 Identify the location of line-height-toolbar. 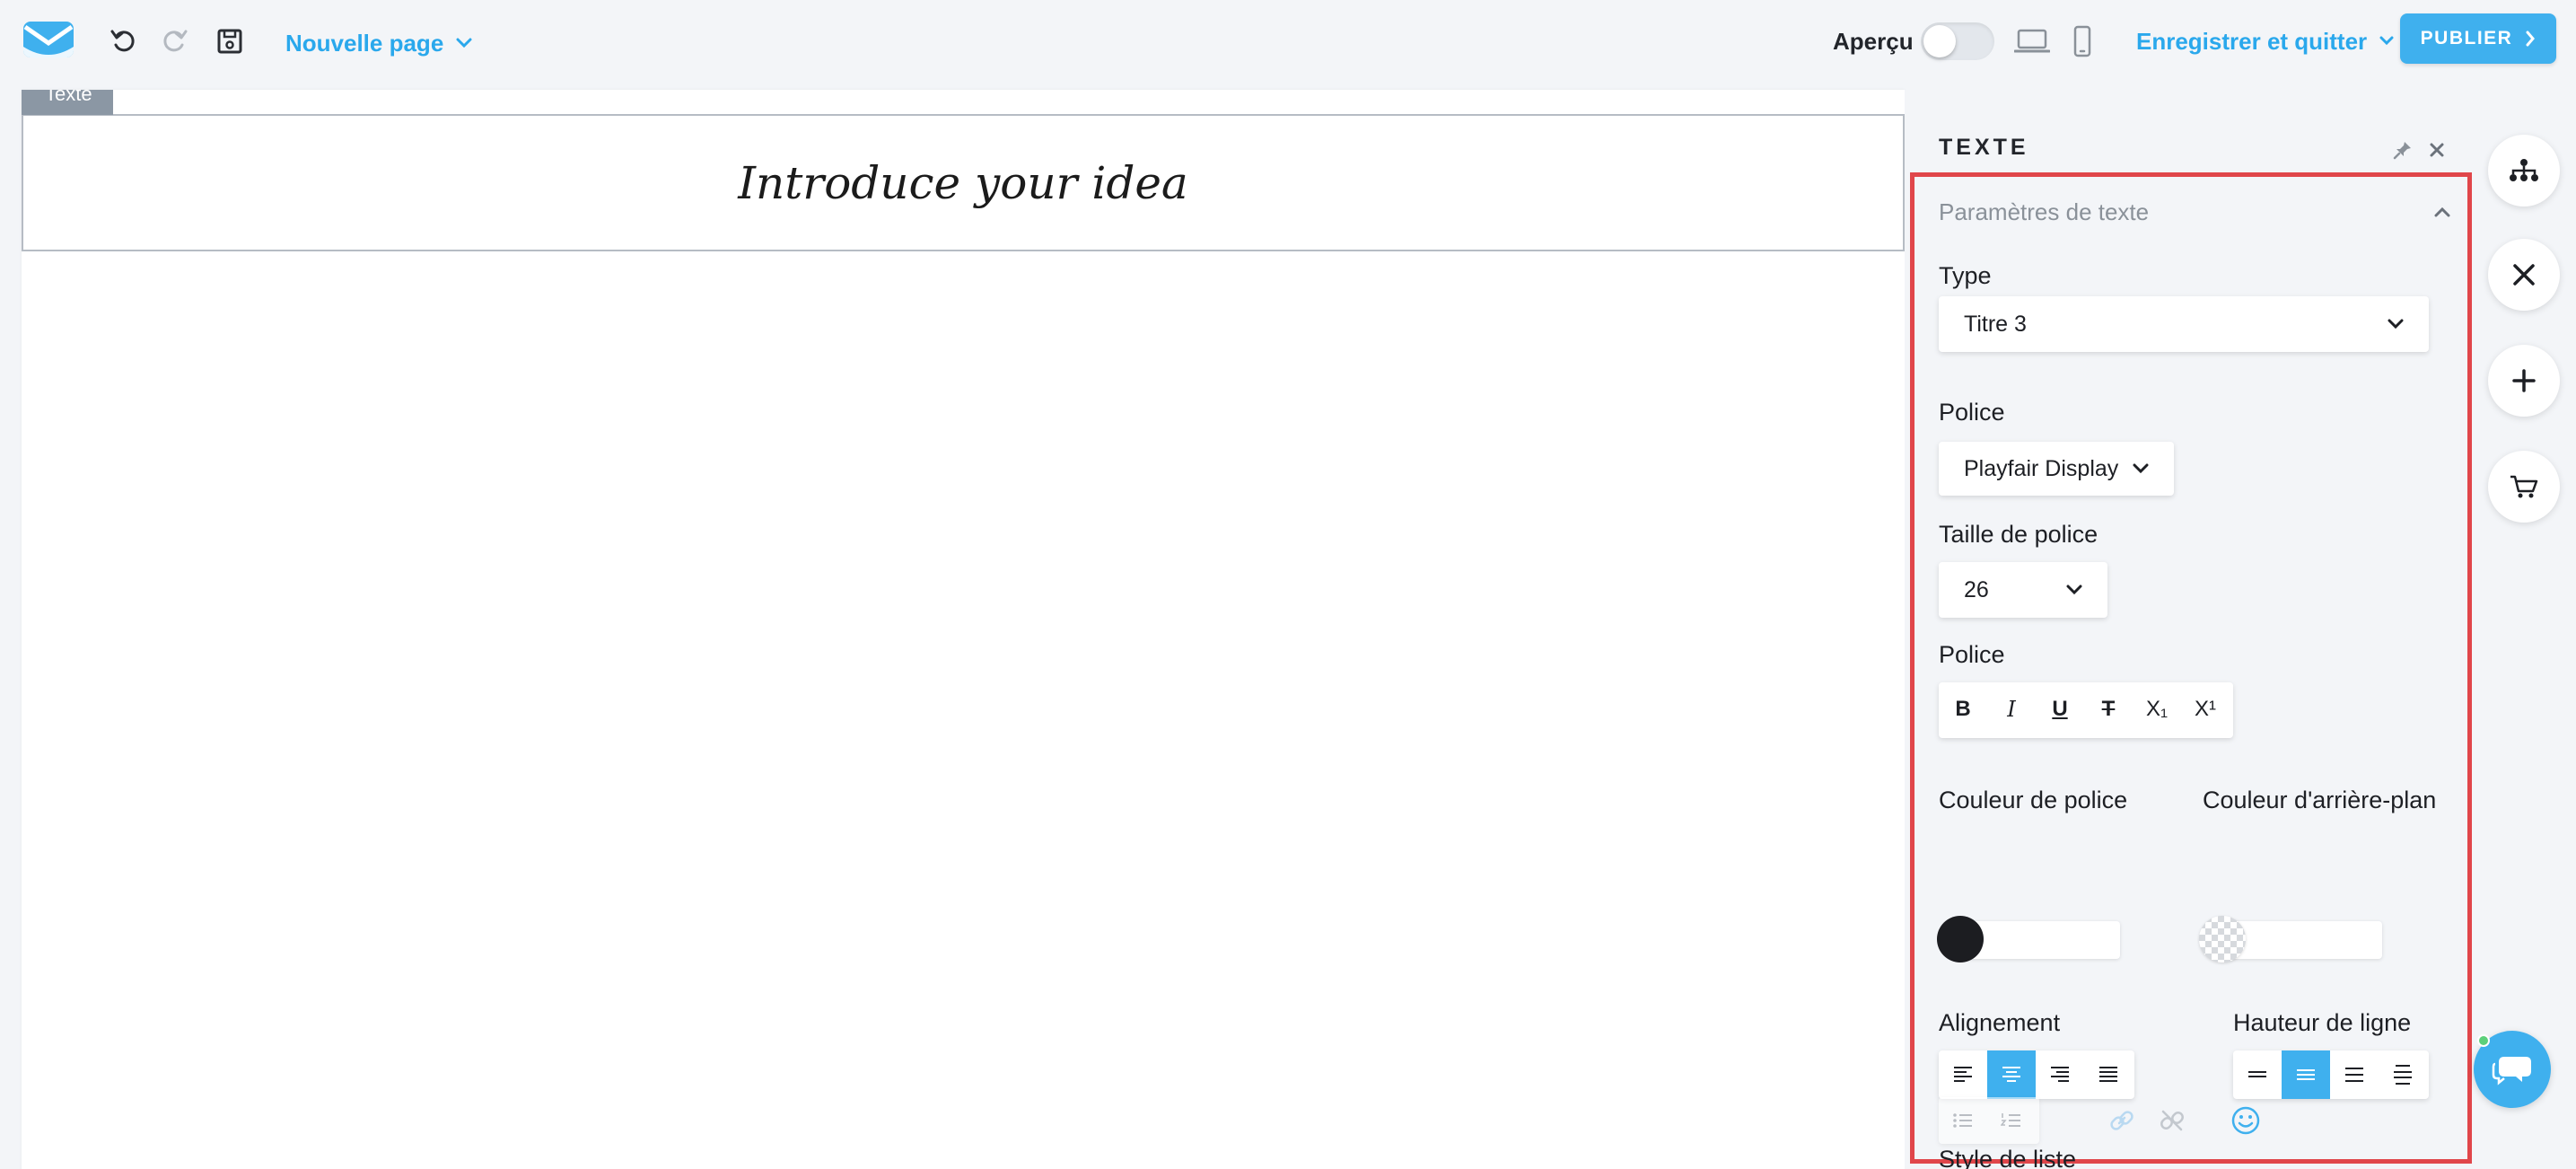
(2331, 1074).